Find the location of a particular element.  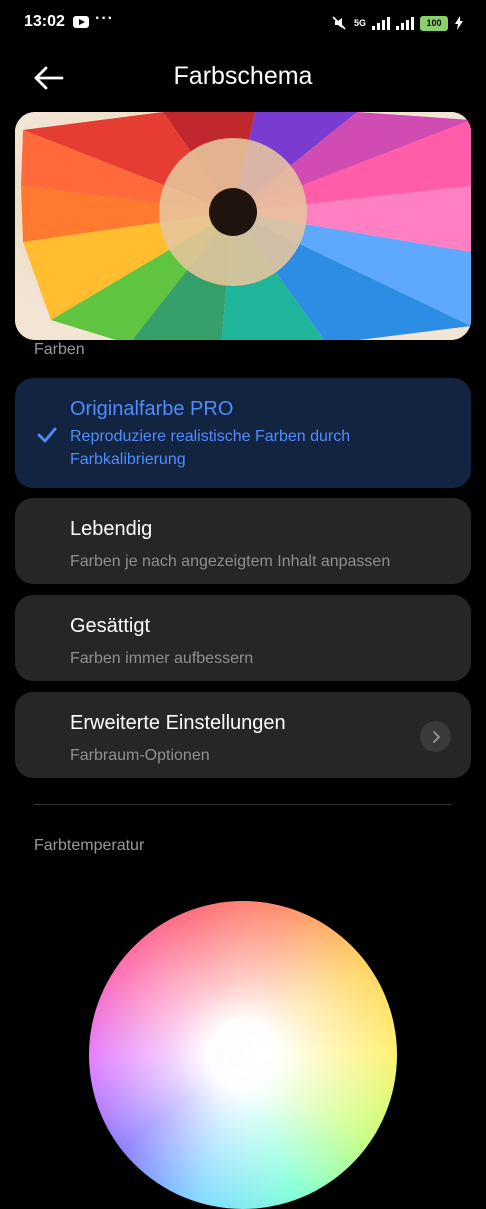

option-title: Lebendig is located at coordinates (111, 529).